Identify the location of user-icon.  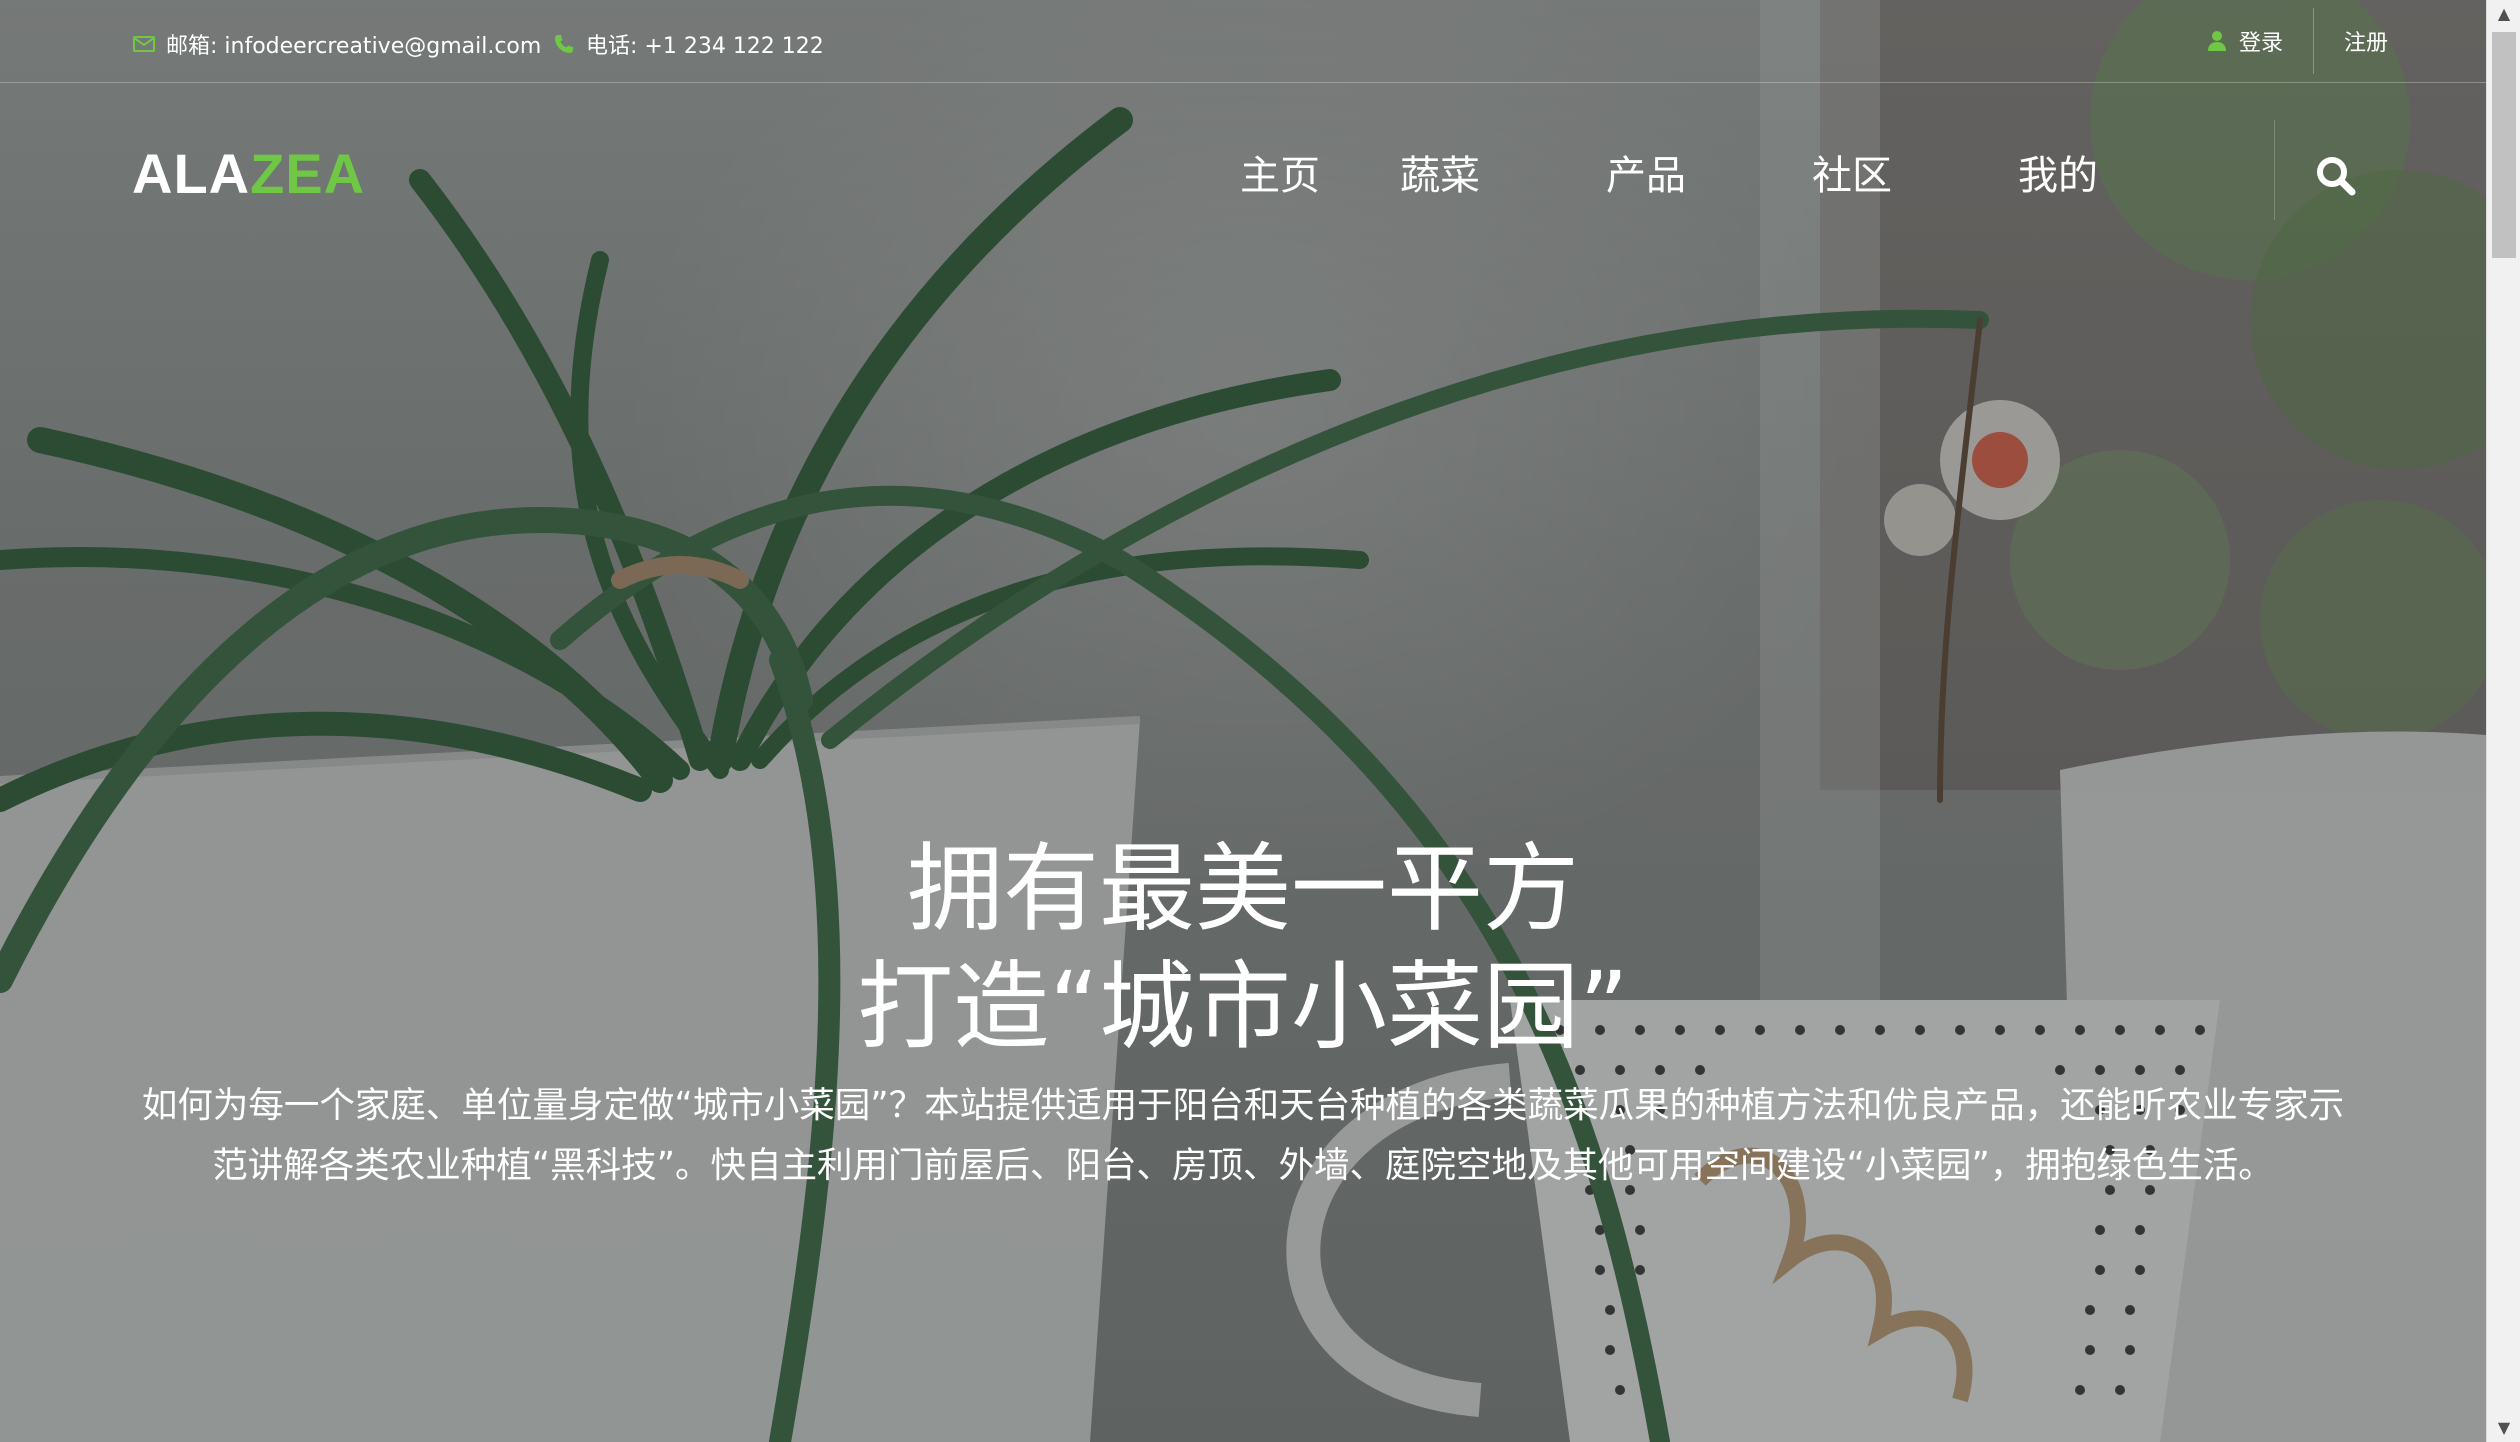
(2216, 41).